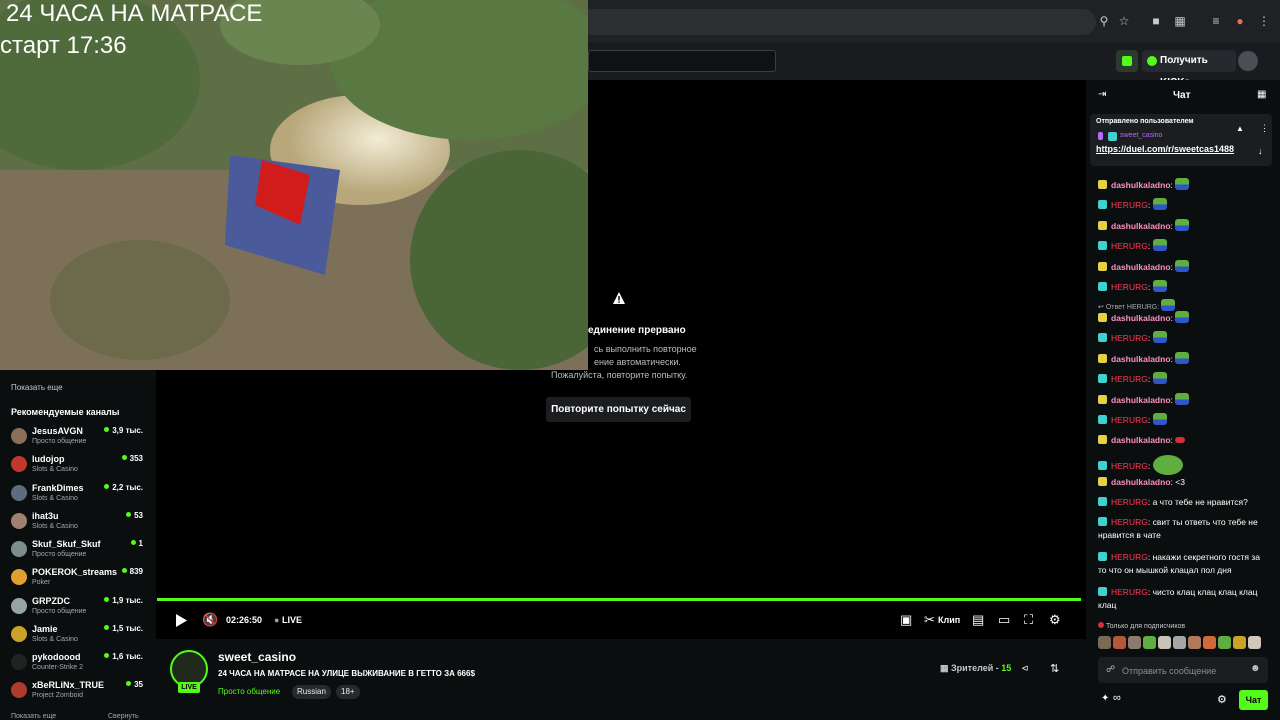 The height and width of the screenshot is (720, 1280). I want to click on heart-icon, so click(1101, 625).